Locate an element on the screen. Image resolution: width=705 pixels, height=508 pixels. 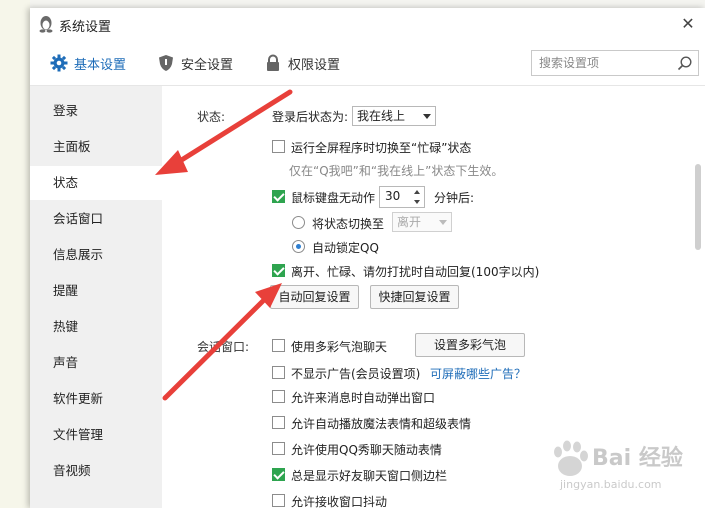
sidebar-item-audio-video: 音视频 is located at coordinates (96, 471).